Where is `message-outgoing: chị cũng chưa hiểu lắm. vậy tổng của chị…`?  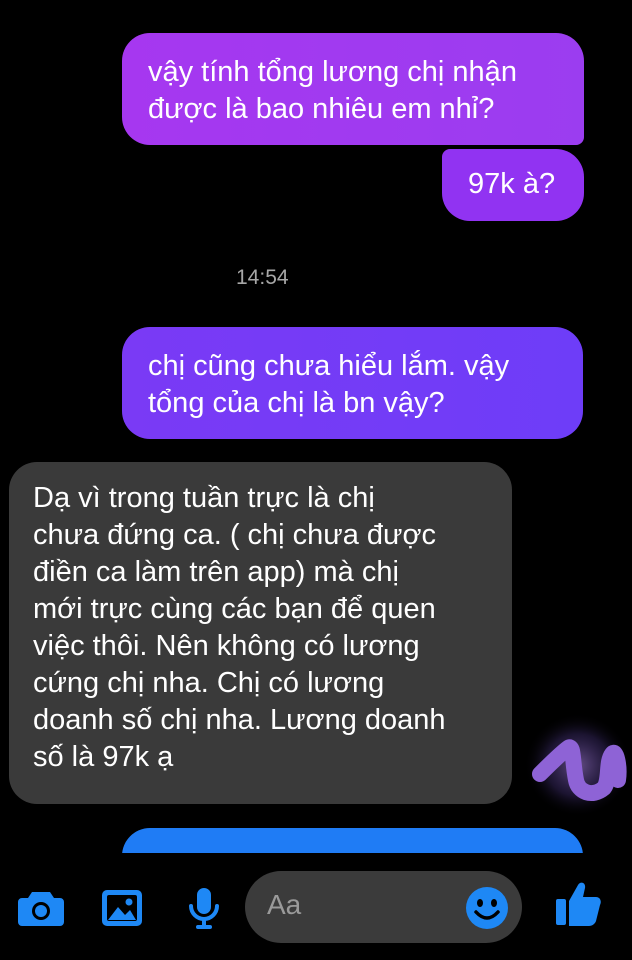
message-outgoing: chị cũng chưa hiểu lắm. vậy tổng của chị… is located at coordinates (352, 383).